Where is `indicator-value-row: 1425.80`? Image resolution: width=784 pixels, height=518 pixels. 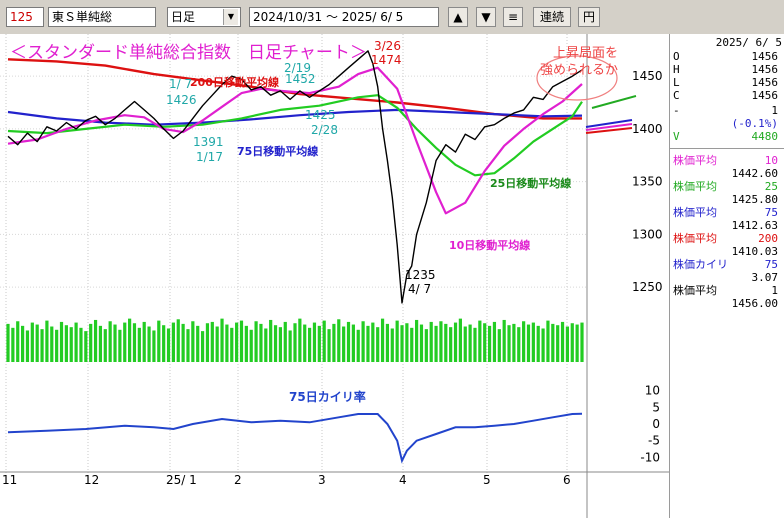
indicator-value-row: 1425.80 is located at coordinates (727, 199).